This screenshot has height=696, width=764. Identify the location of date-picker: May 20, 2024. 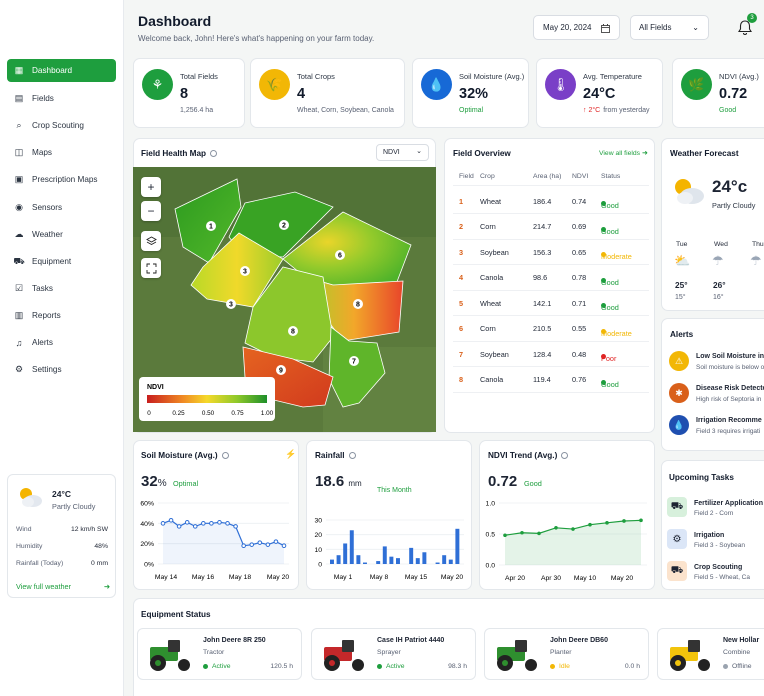
(576, 27).